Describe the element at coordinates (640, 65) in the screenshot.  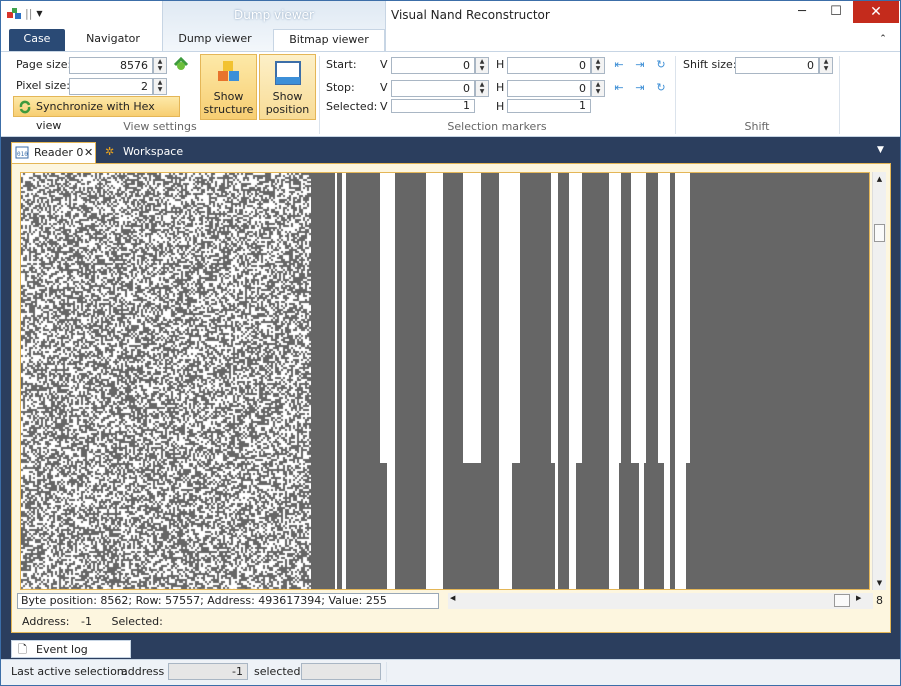
I see `start-go-last-icon: ⇥` at that location.